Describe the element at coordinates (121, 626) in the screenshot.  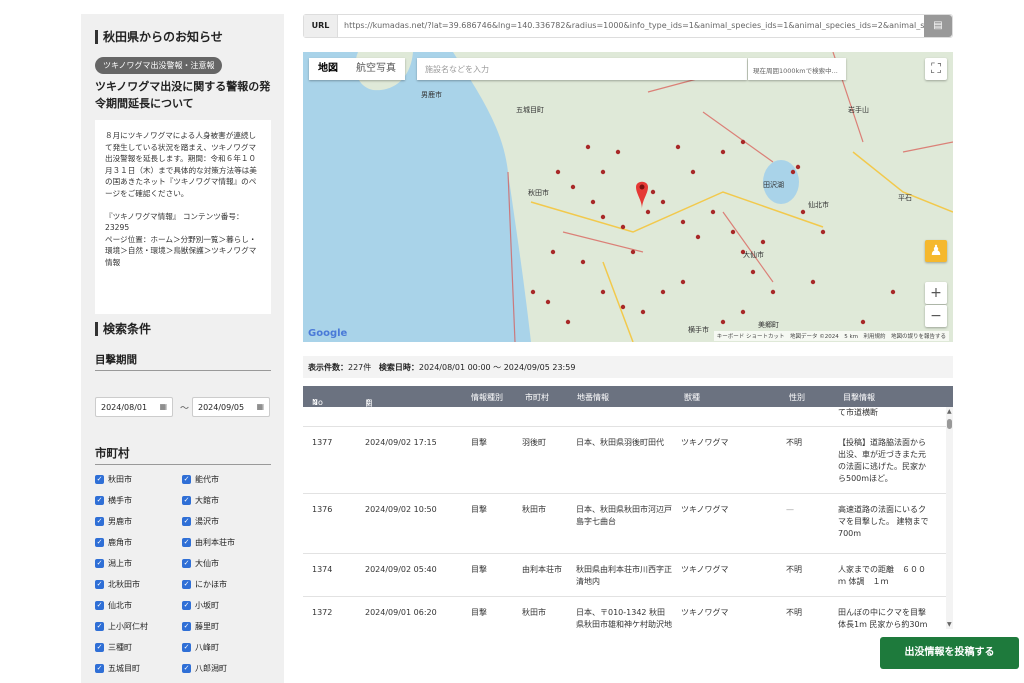
I see `municipality-checkbox: ✓ 上小阿仁村` at that location.